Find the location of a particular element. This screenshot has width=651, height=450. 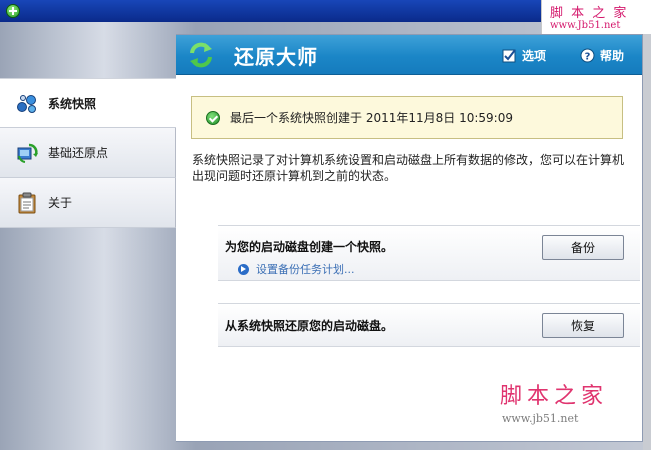

sidebar-item-system-snapshot: 系统快照 is located at coordinates (89, 103).